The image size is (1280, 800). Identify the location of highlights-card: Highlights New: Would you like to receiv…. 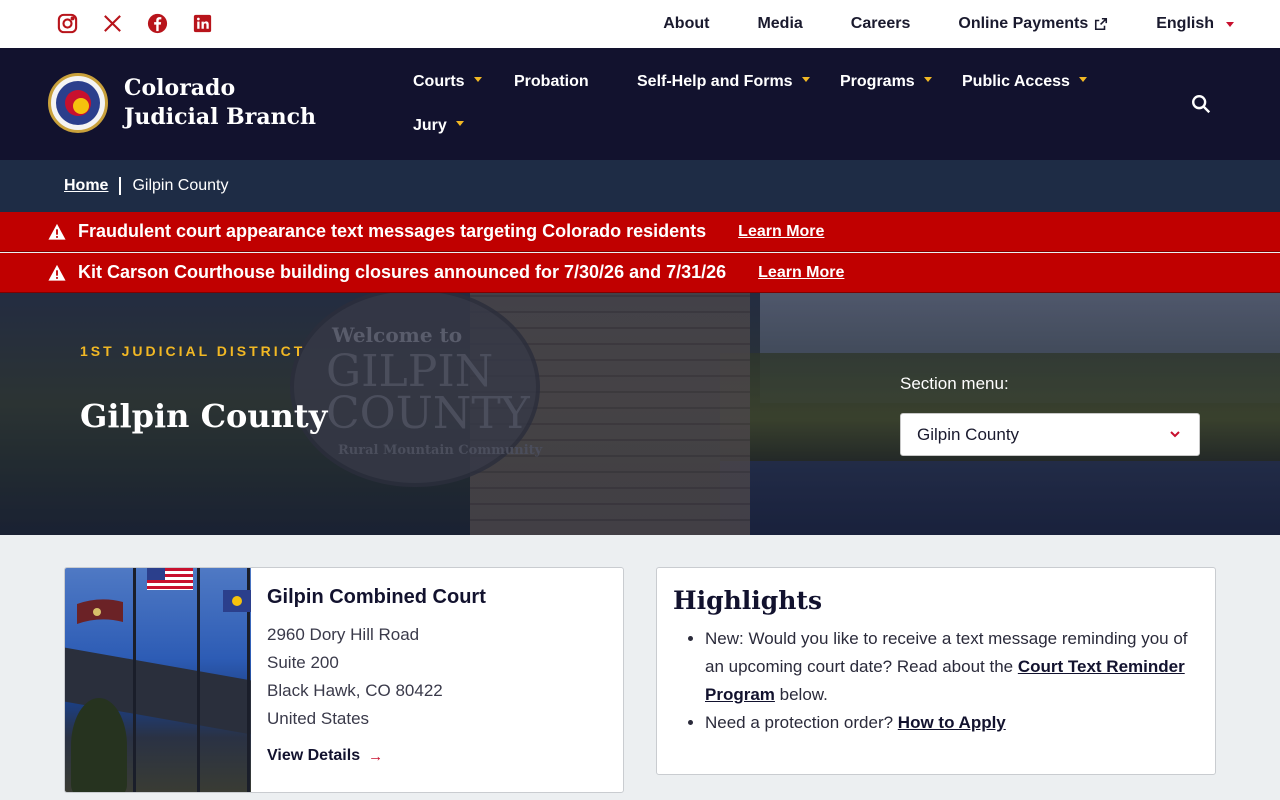
(936, 671).